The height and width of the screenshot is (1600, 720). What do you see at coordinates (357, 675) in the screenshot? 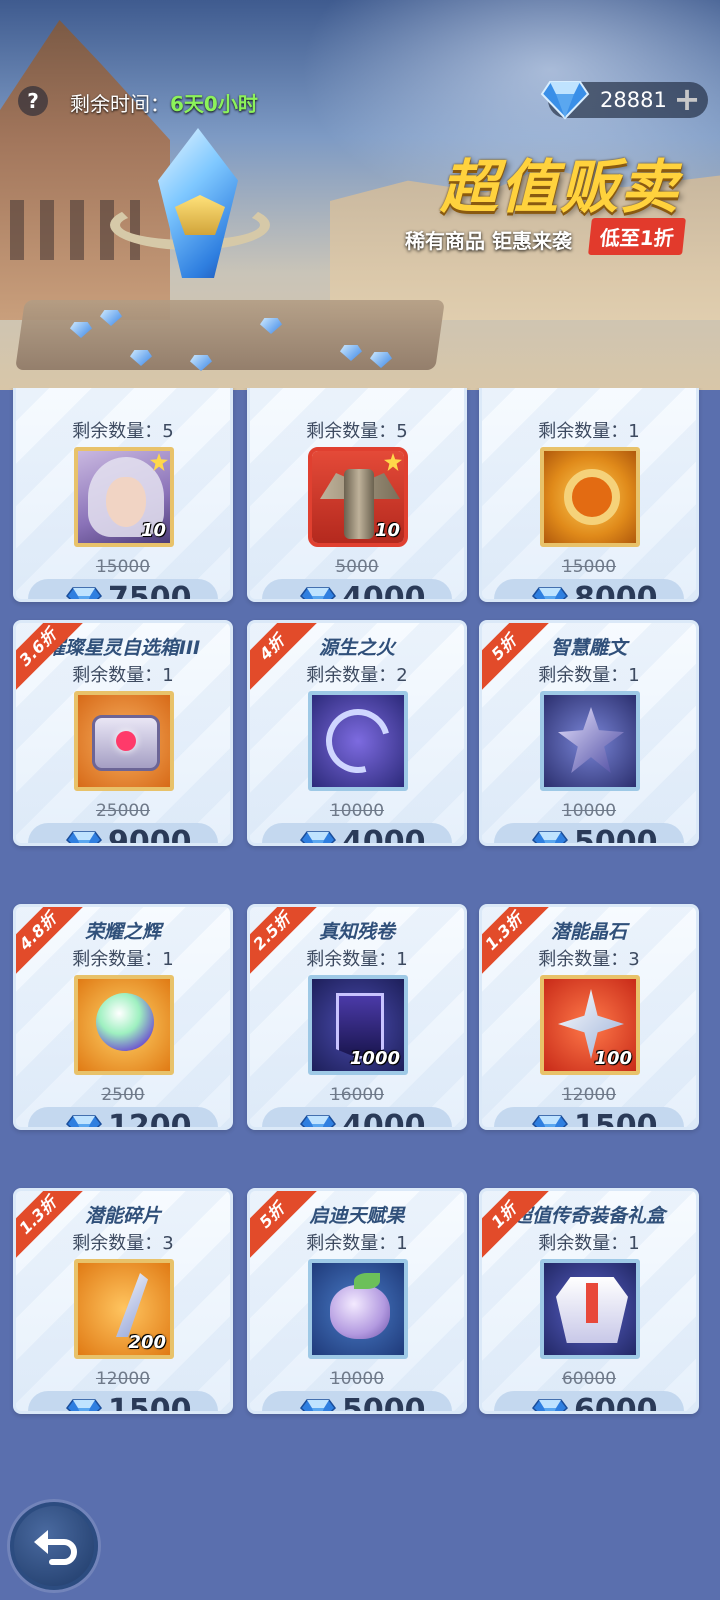
I see `item-stock: 剩余数量：2` at bounding box center [357, 675].